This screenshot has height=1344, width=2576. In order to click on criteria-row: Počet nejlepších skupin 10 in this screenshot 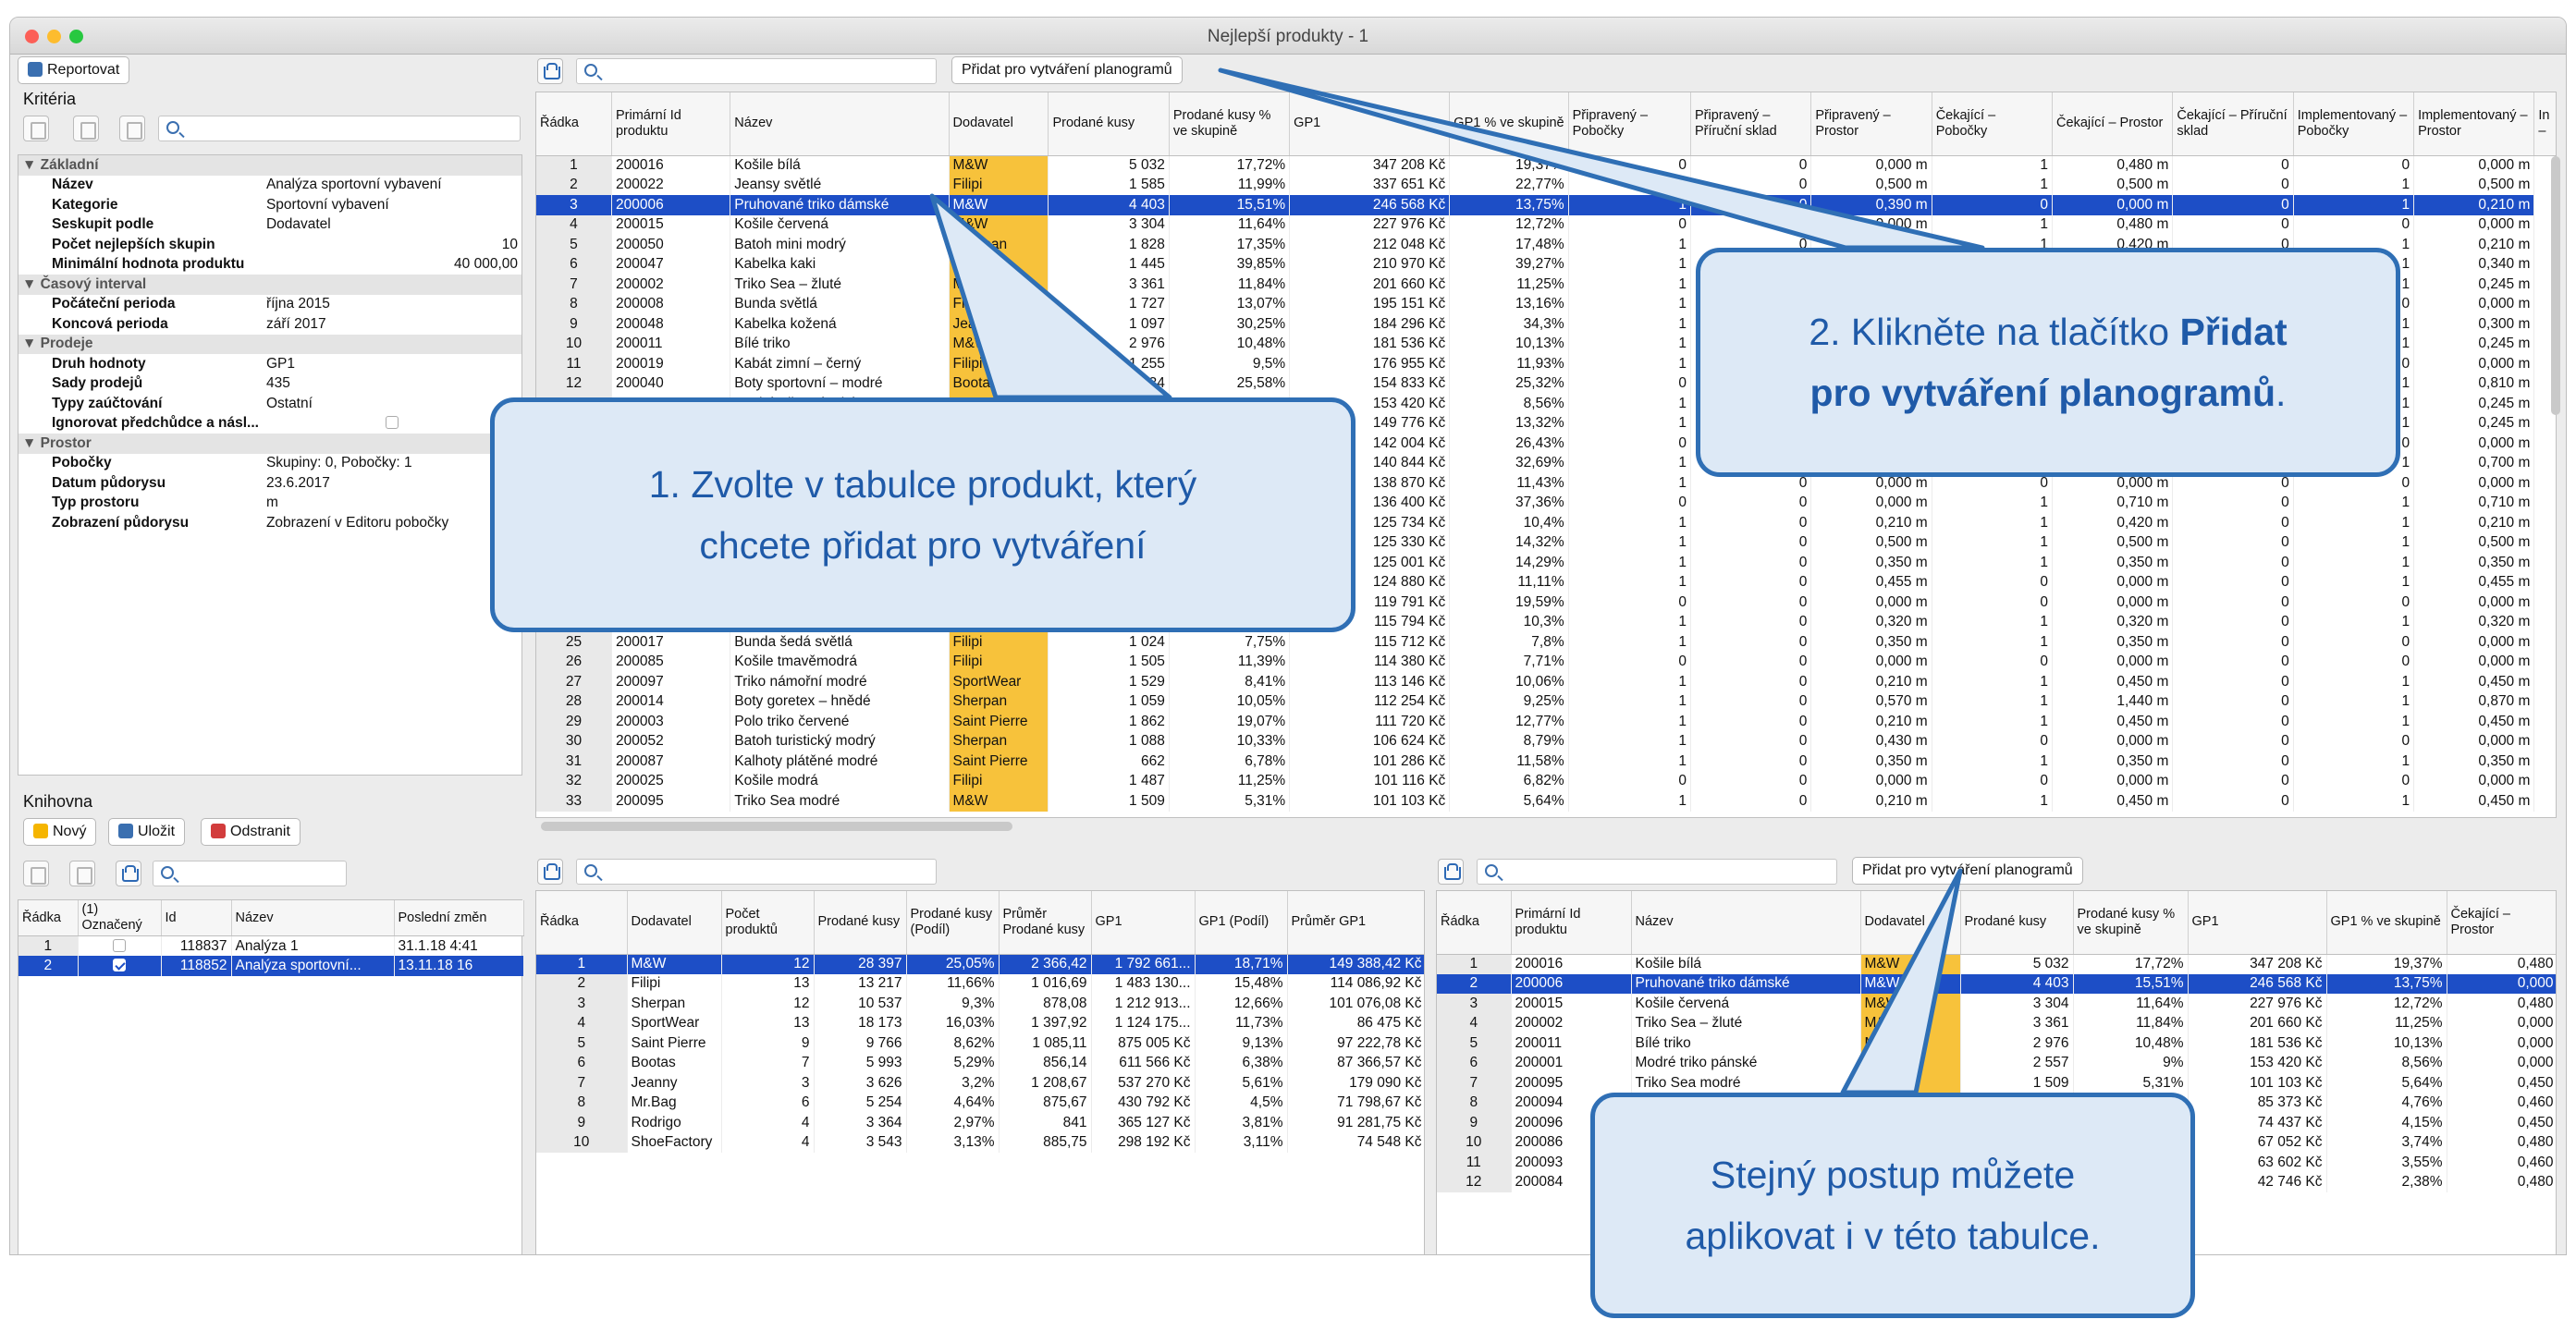, I will do `click(269, 245)`.